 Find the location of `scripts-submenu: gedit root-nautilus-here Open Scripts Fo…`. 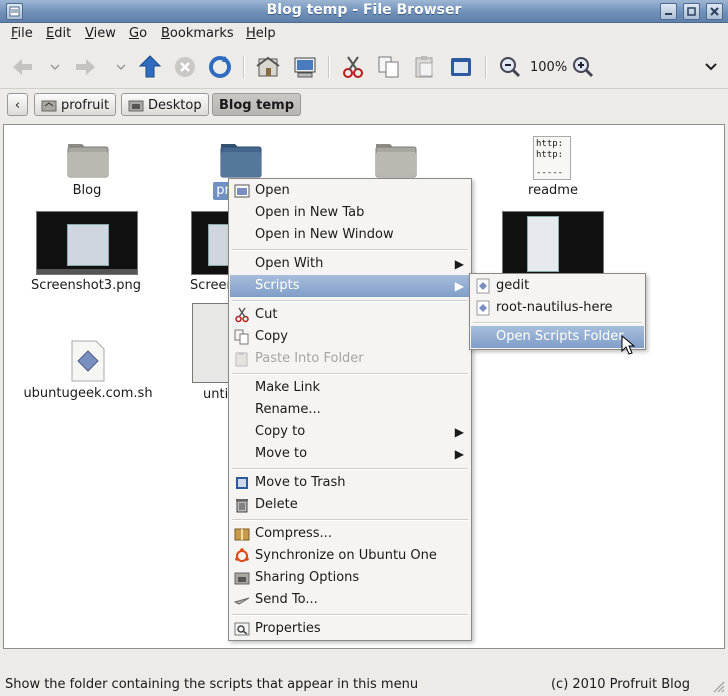

scripts-submenu: gedit root-nautilus-here Open Scripts Fo… is located at coordinates (557, 311).